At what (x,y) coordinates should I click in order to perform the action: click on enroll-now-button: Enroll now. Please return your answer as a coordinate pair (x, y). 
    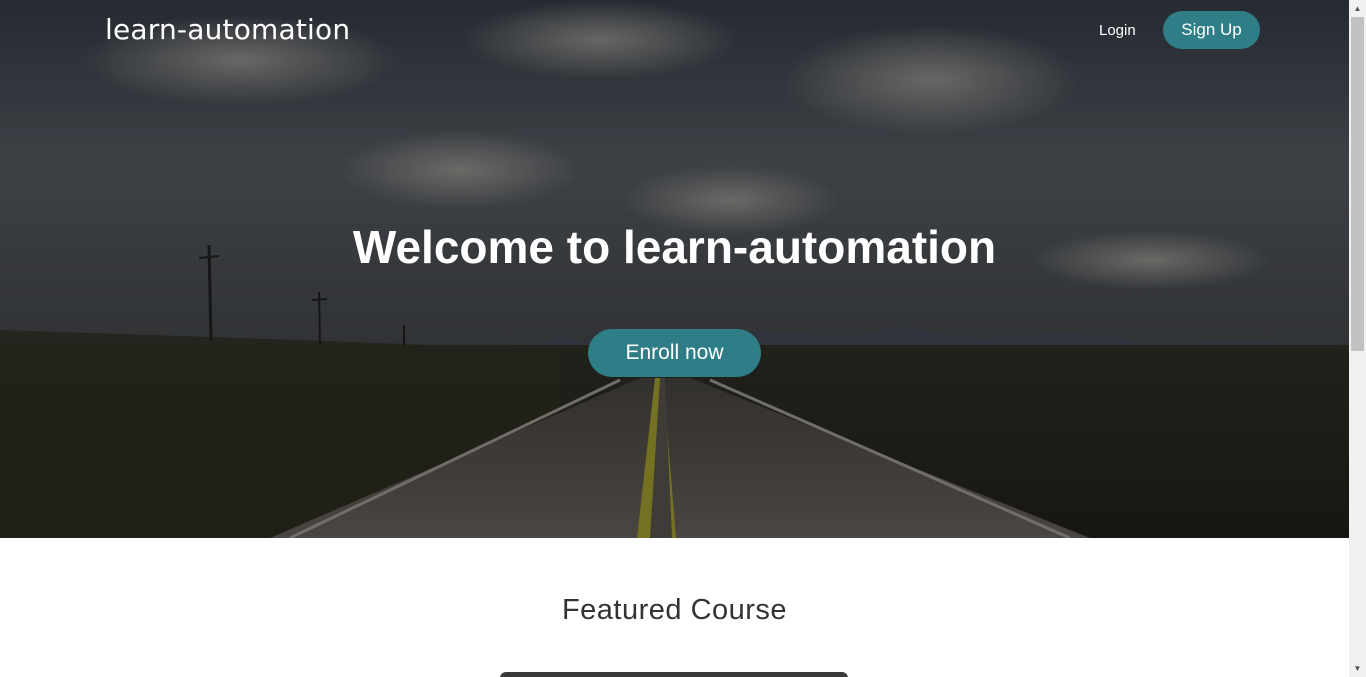
    Looking at the image, I should click on (674, 353).